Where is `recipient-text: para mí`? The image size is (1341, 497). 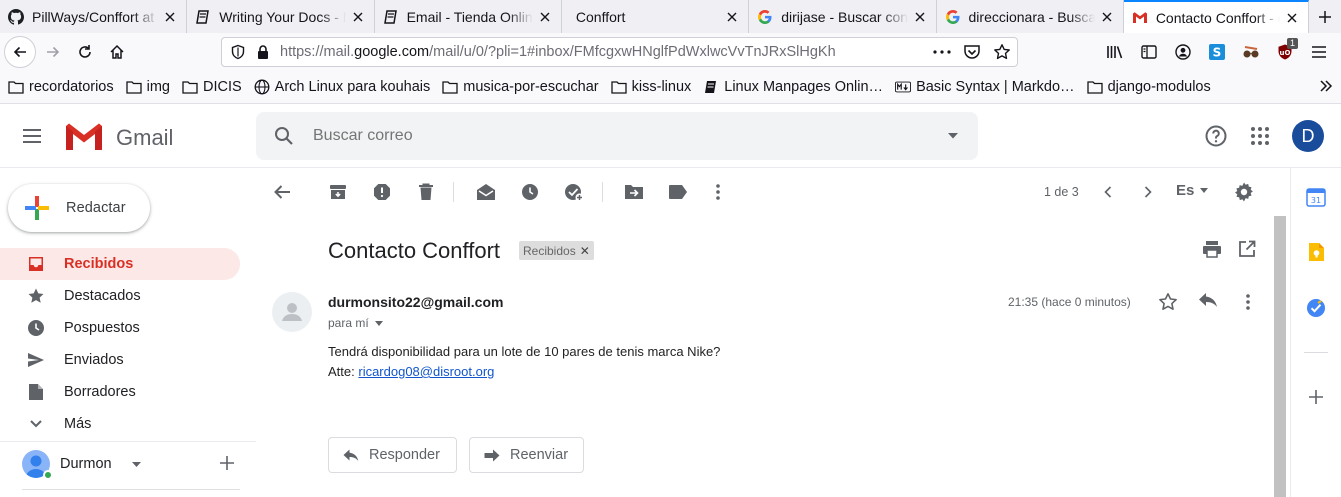 recipient-text: para mí is located at coordinates (348, 323).